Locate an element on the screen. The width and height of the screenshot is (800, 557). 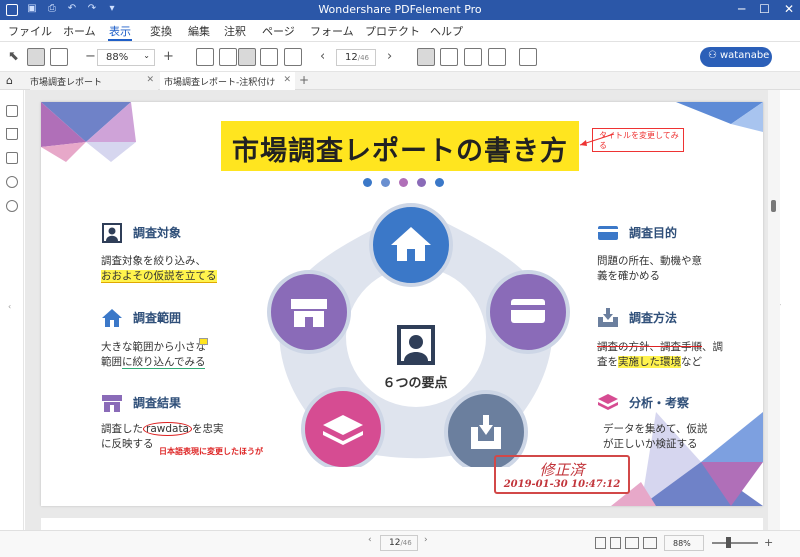
rotate-icon is located at coordinates (228, 57).